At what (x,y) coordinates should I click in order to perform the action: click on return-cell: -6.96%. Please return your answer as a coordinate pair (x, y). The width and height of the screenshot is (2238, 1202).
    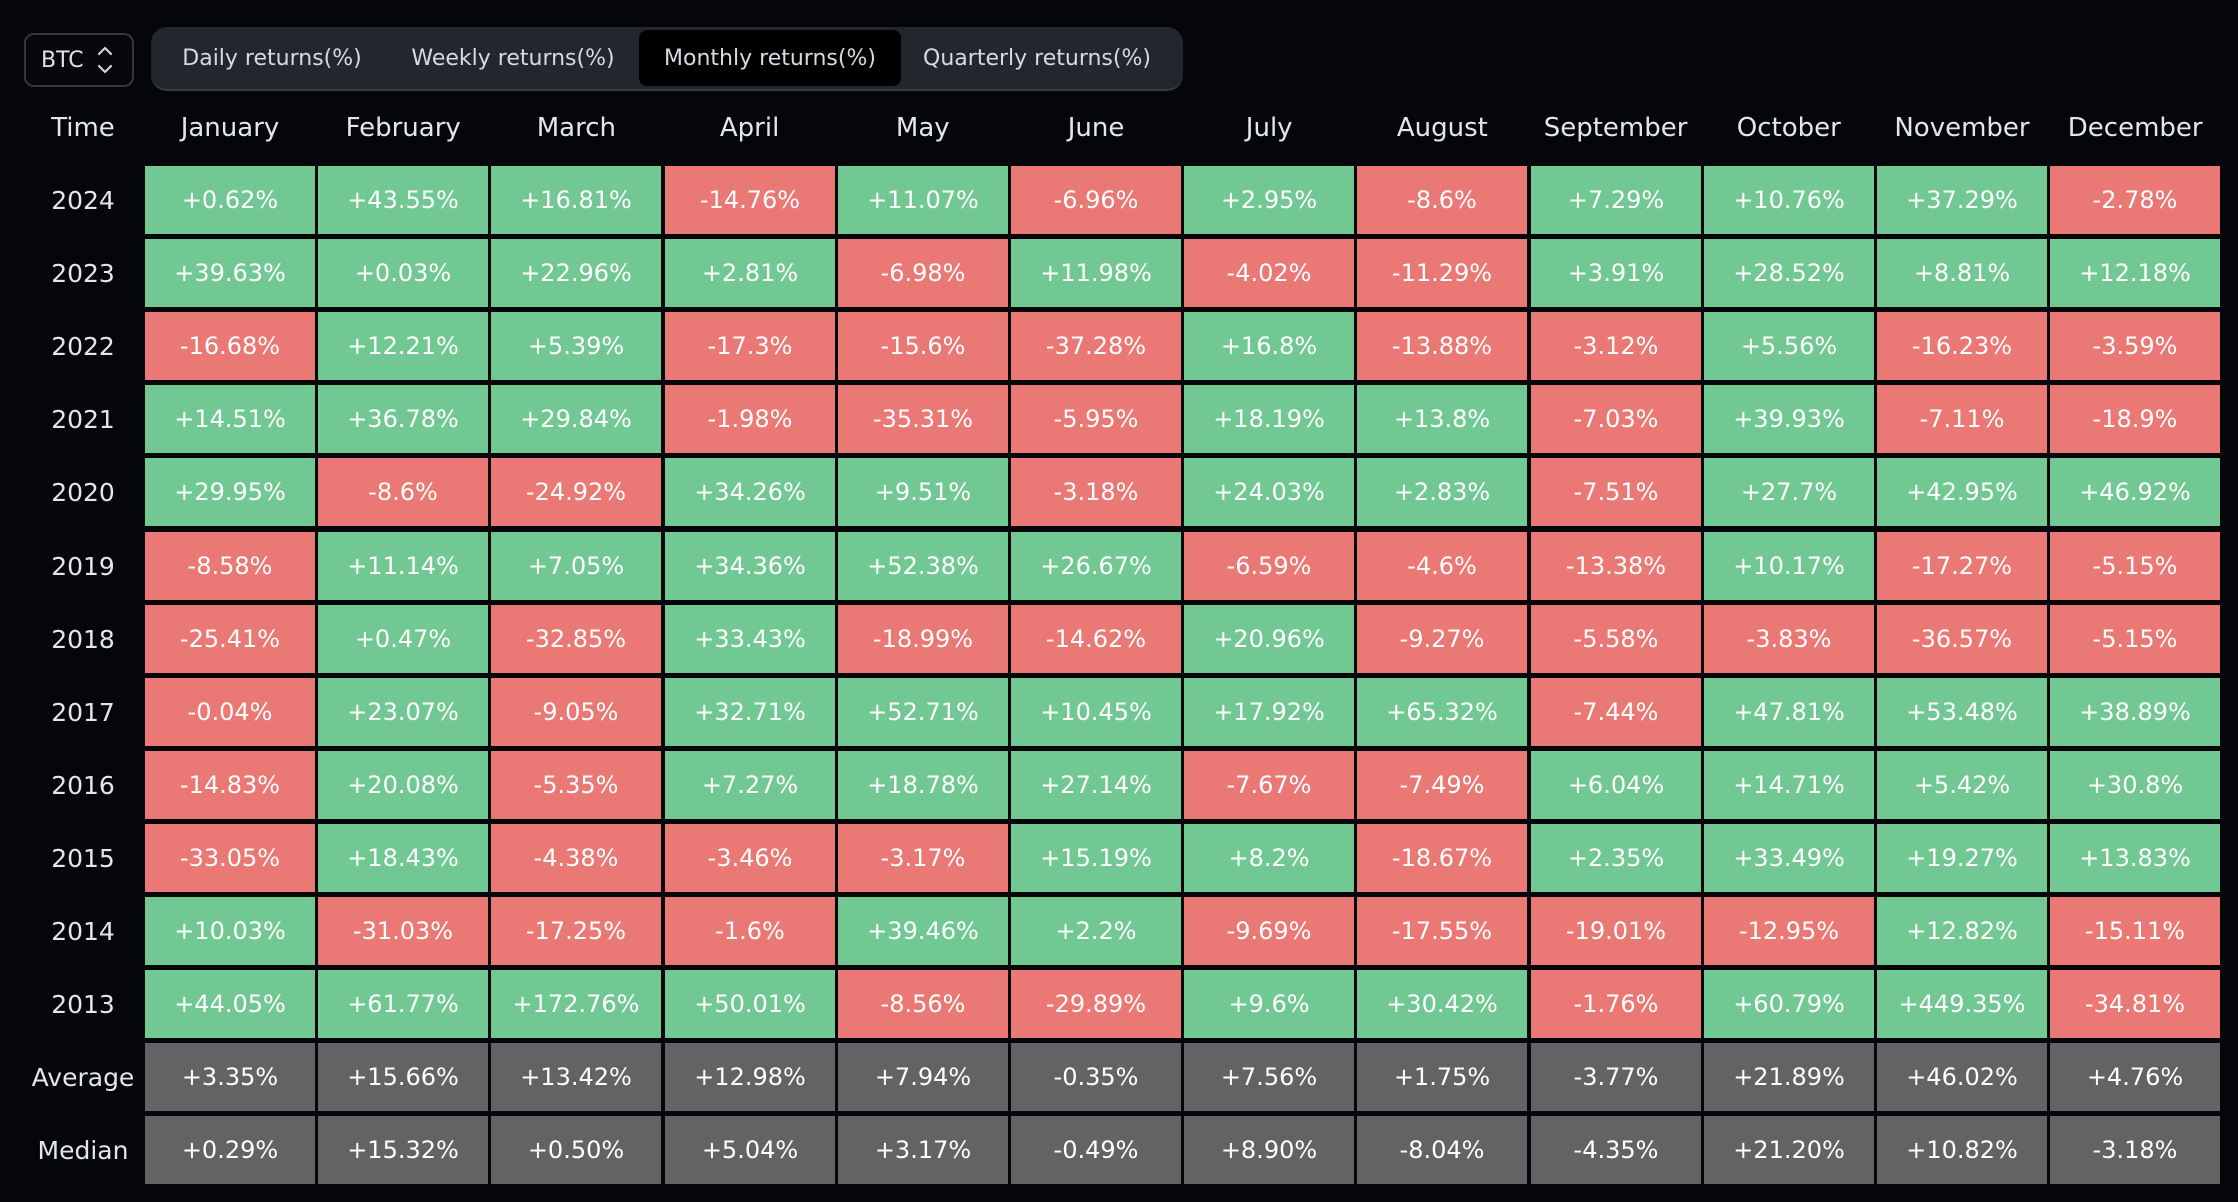
    Looking at the image, I should click on (1096, 200).